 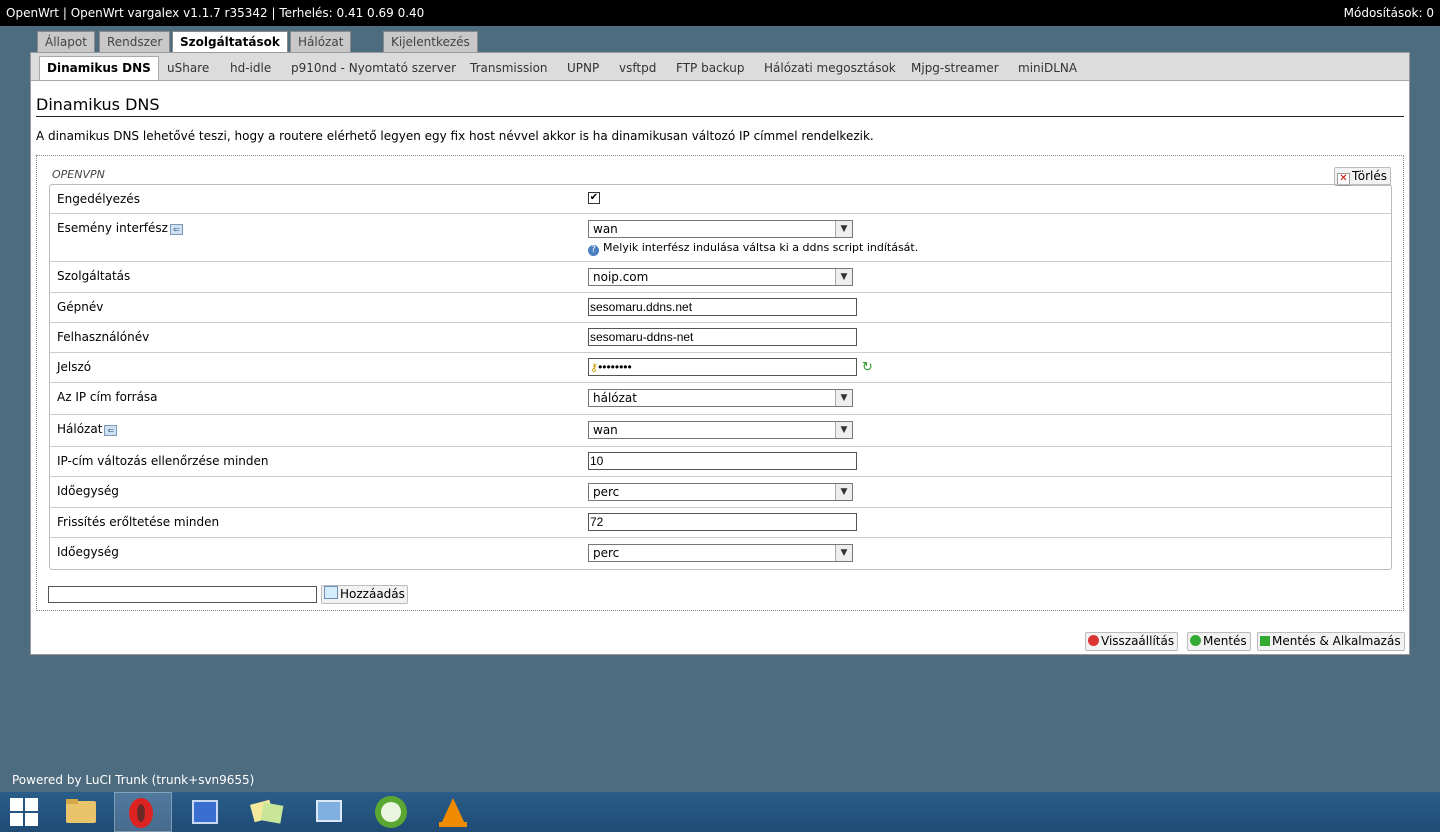 I want to click on row-force-interval: Frissítés erőltetése minden 72, so click(x=720, y=523).